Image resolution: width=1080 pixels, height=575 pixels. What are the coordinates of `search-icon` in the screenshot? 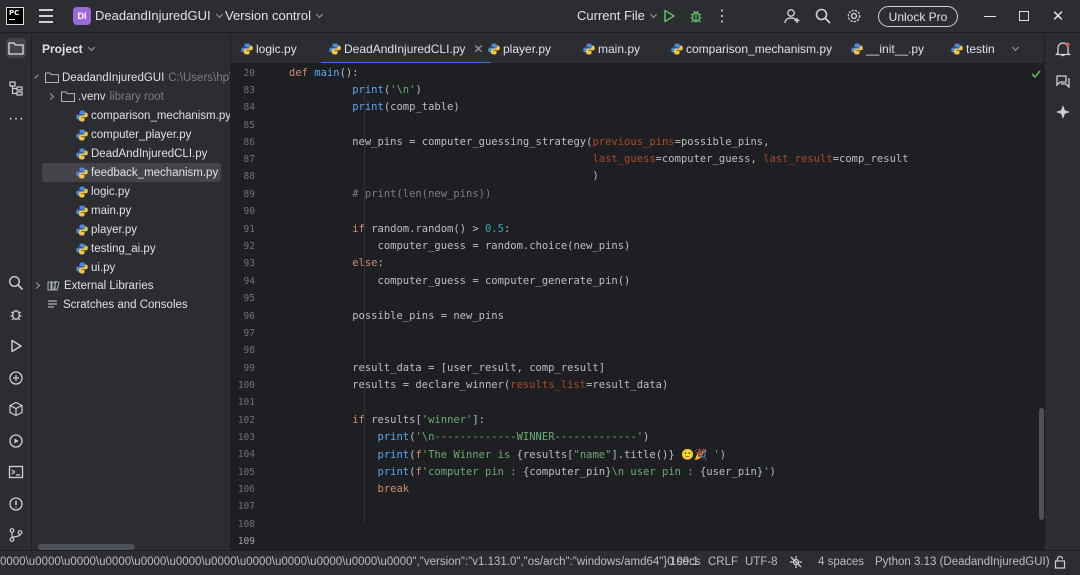 It's located at (823, 16).